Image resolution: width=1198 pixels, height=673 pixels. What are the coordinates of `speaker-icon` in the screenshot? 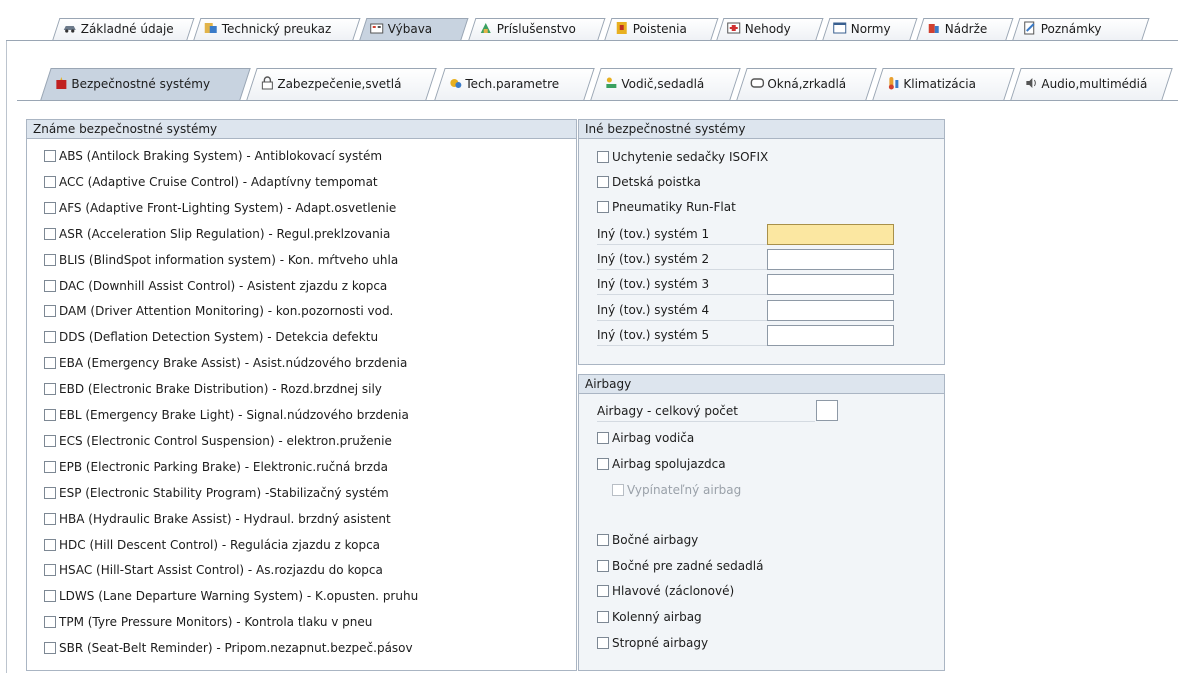 It's located at (1031, 83).